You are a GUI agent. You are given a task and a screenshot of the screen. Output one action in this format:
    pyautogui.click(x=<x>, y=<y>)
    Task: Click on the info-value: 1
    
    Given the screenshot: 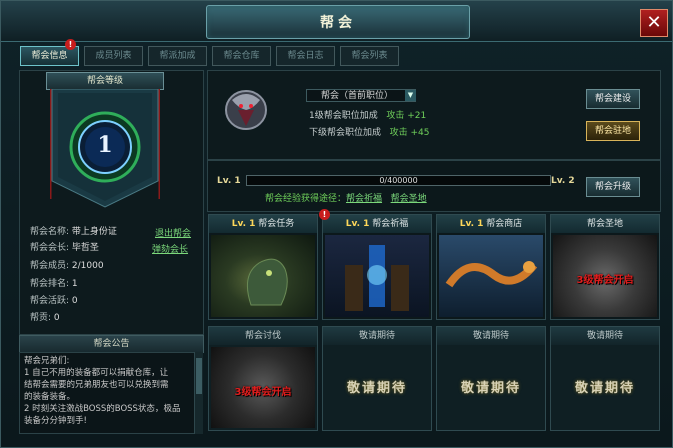 What is the action you would take?
    pyautogui.click(x=74, y=284)
    